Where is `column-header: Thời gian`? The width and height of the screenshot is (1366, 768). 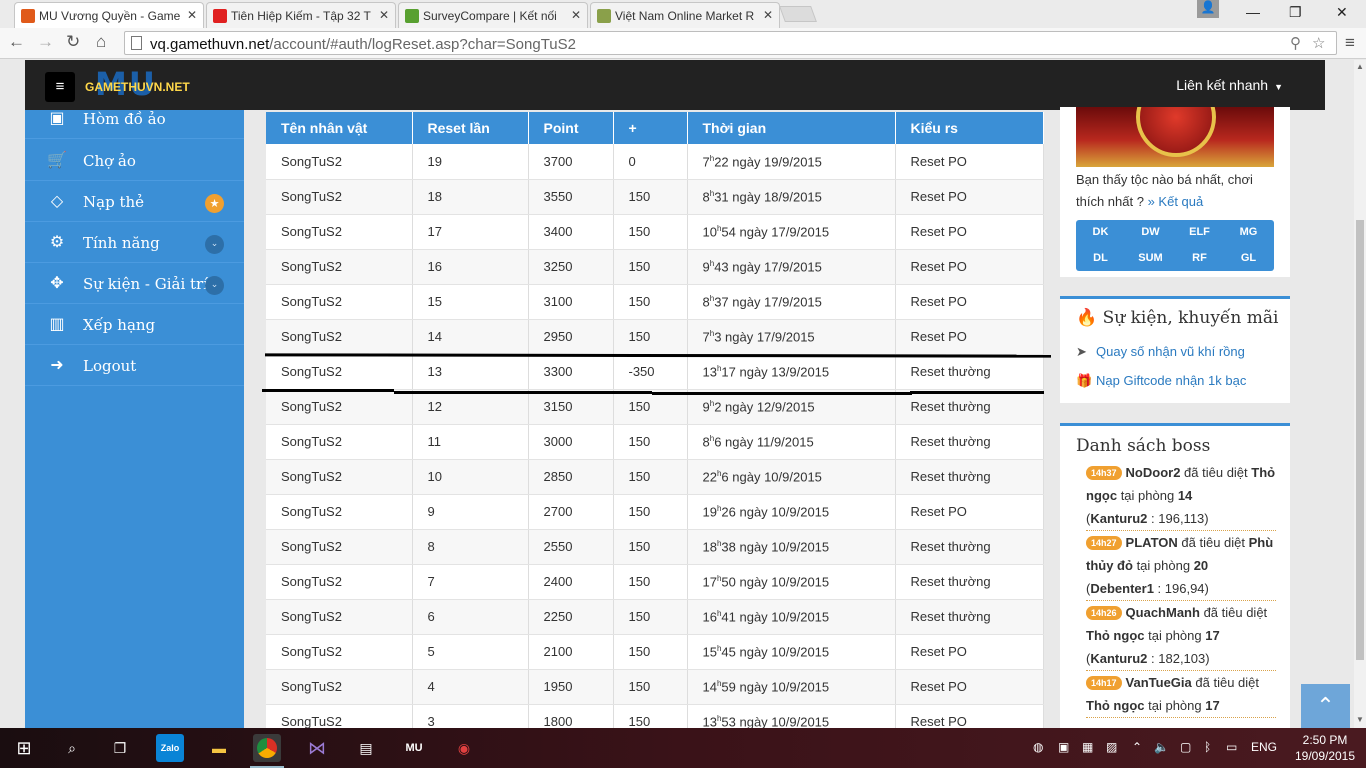
column-header: Thời gian is located at coordinates (791, 128).